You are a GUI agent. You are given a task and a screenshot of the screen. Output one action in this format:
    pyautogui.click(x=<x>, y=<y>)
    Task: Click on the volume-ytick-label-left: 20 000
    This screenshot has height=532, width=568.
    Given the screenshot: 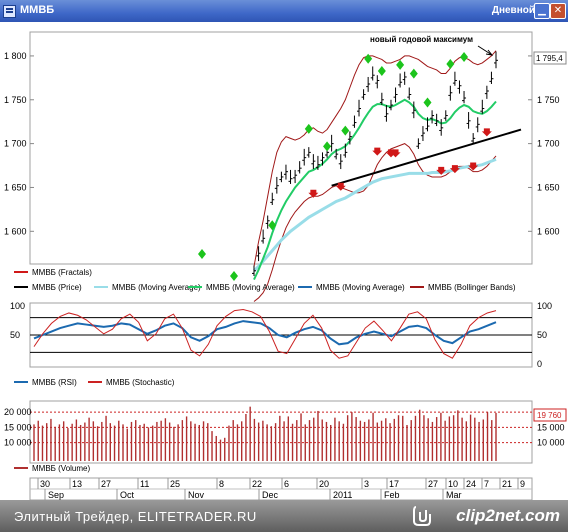 What is the action you would take?
    pyautogui.click(x=18, y=412)
    